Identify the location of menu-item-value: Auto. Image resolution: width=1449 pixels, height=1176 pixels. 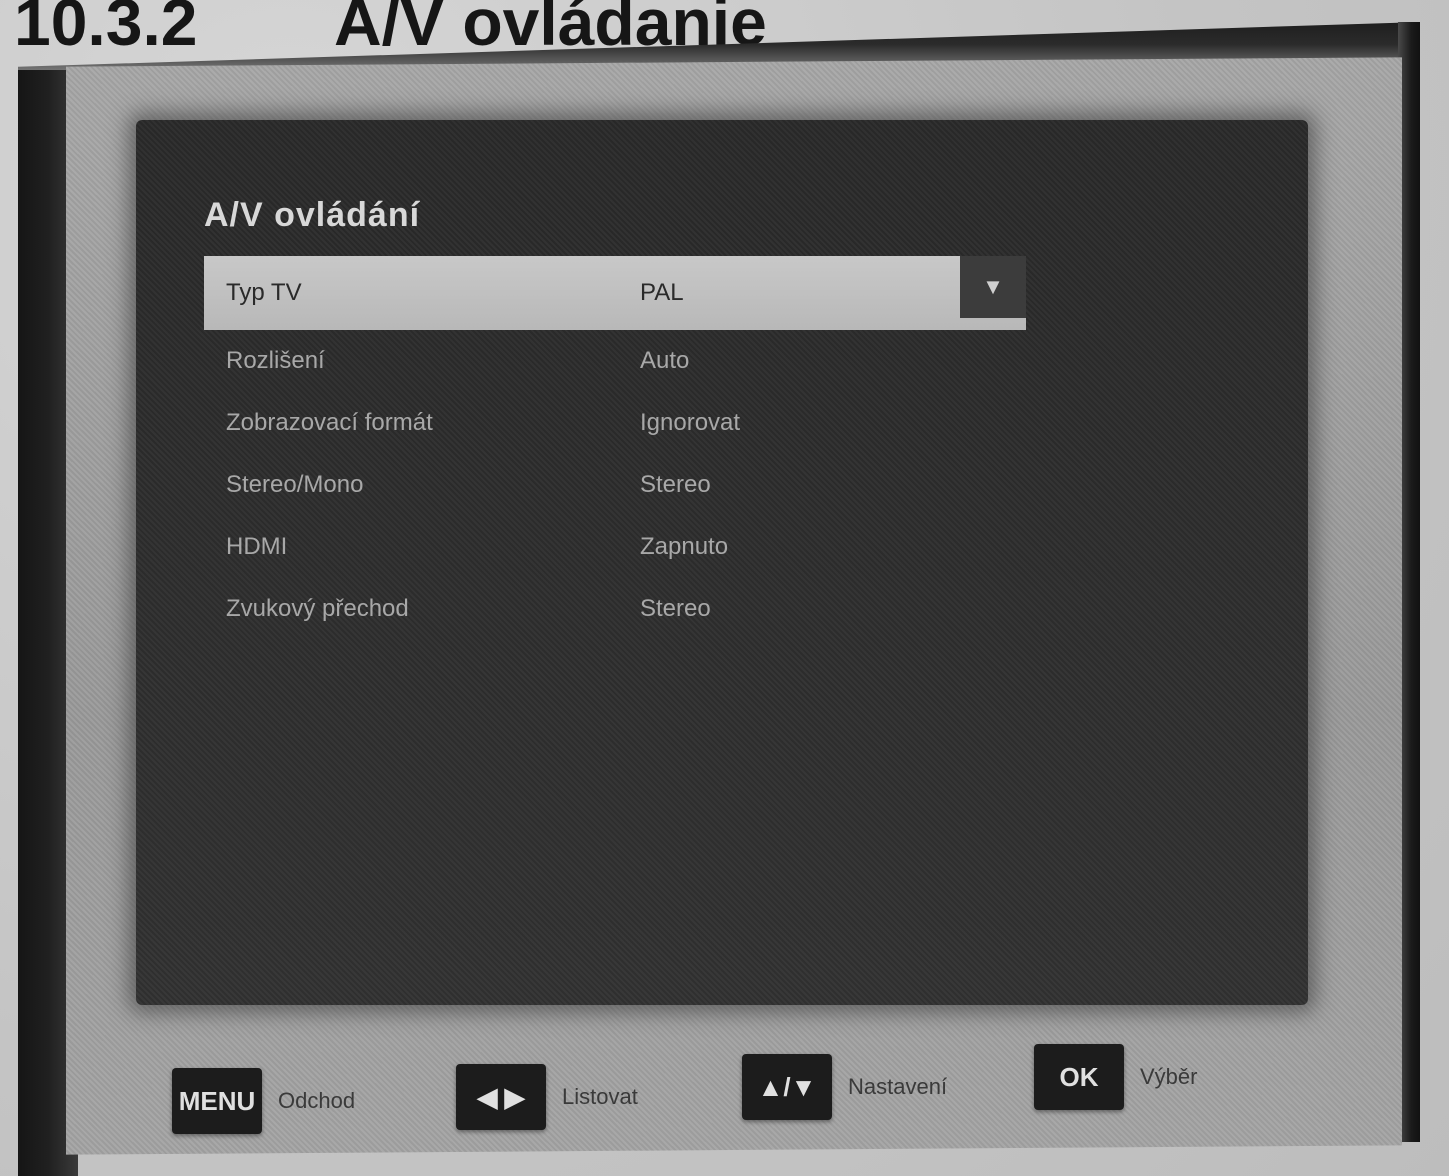
(665, 360).